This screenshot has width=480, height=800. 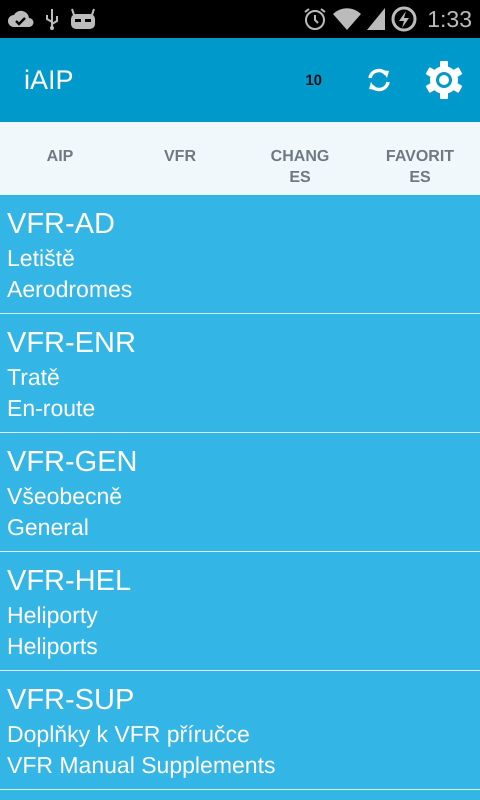 What do you see at coordinates (49, 80) in the screenshot?
I see `app-title: iAIP` at bounding box center [49, 80].